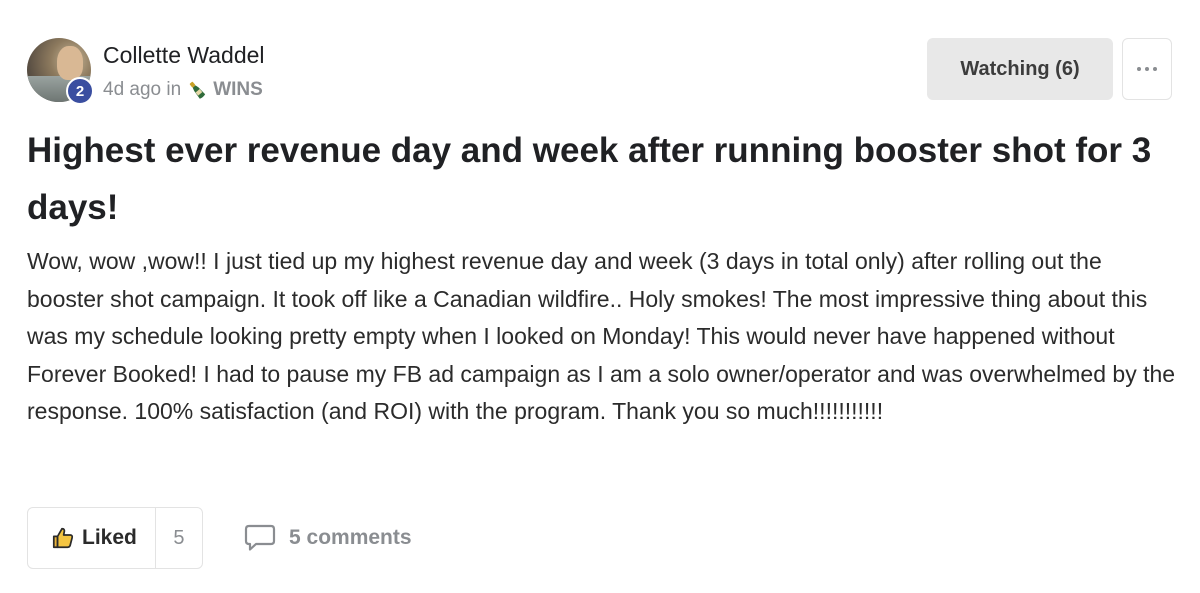 The width and height of the screenshot is (1200, 593). What do you see at coordinates (142, 89) in the screenshot?
I see `post-time: 4d ago in` at bounding box center [142, 89].